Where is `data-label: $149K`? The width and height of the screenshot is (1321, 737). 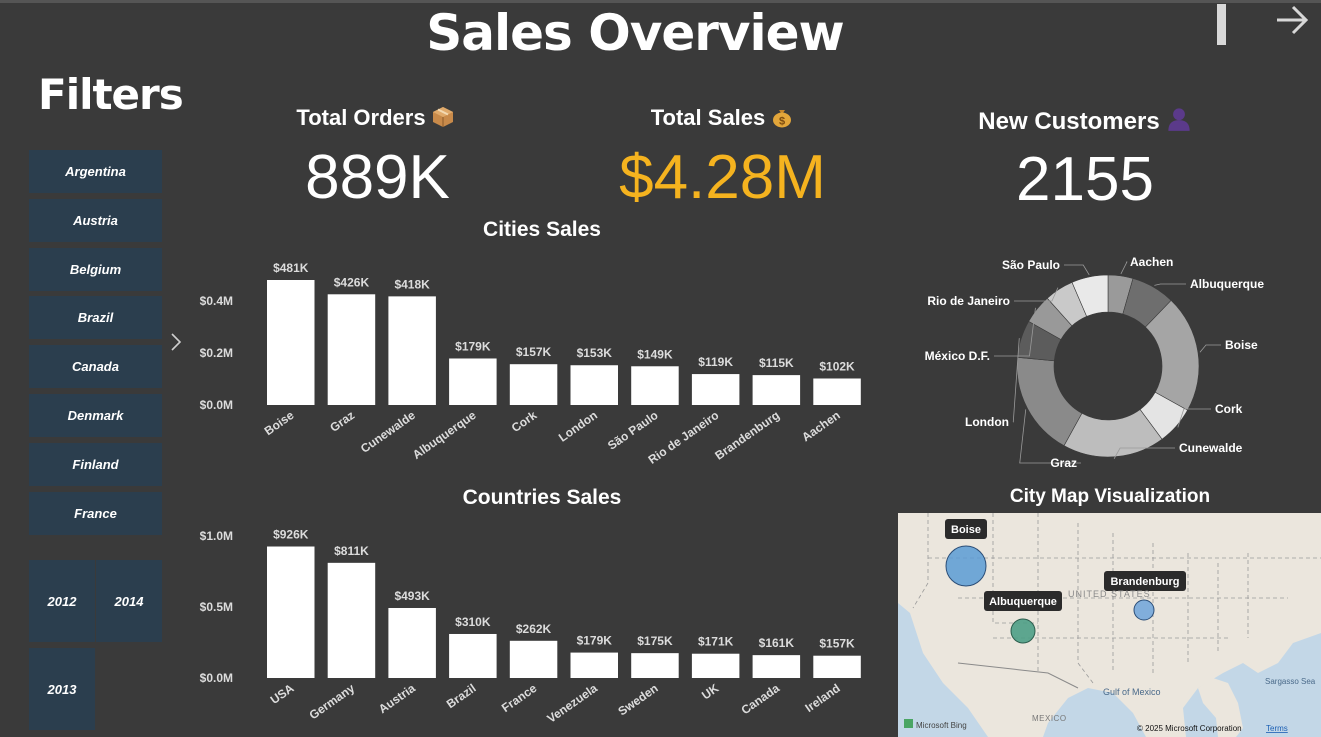 data-label: $149K is located at coordinates (655, 354).